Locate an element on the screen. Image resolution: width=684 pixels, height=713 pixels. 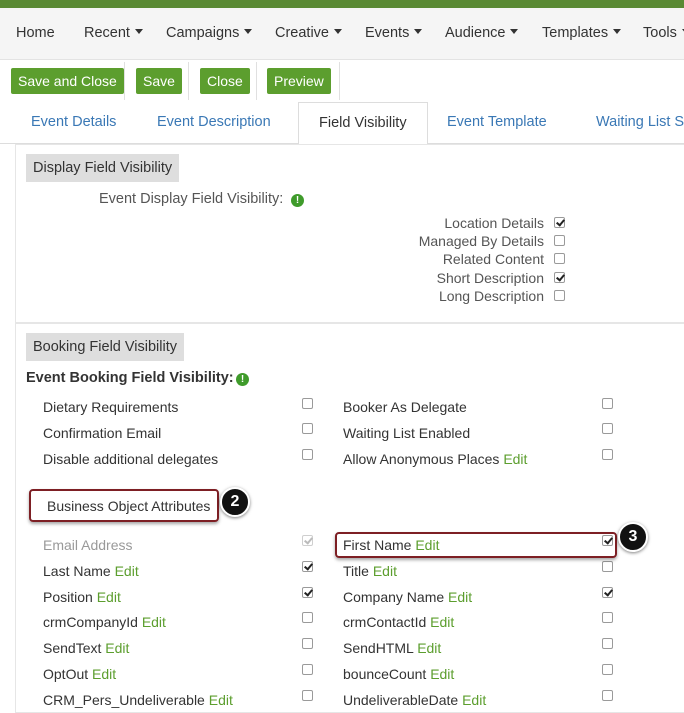
nav-creative: Creative is located at coordinates (308, 34).